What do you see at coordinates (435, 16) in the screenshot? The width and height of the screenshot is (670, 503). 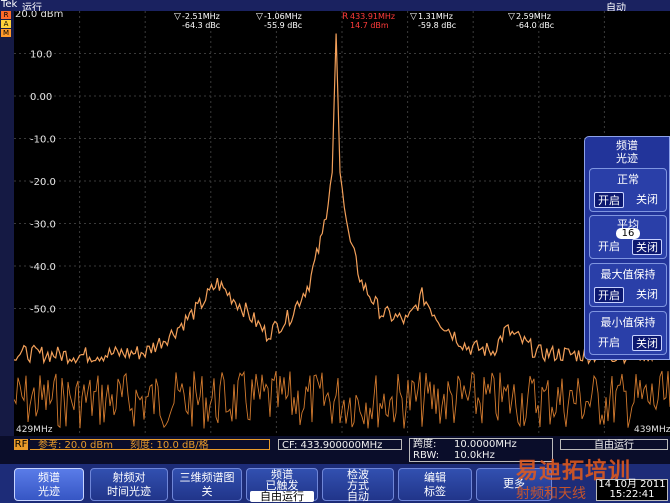 I see `marker-frequency: 1.31MHz` at bounding box center [435, 16].